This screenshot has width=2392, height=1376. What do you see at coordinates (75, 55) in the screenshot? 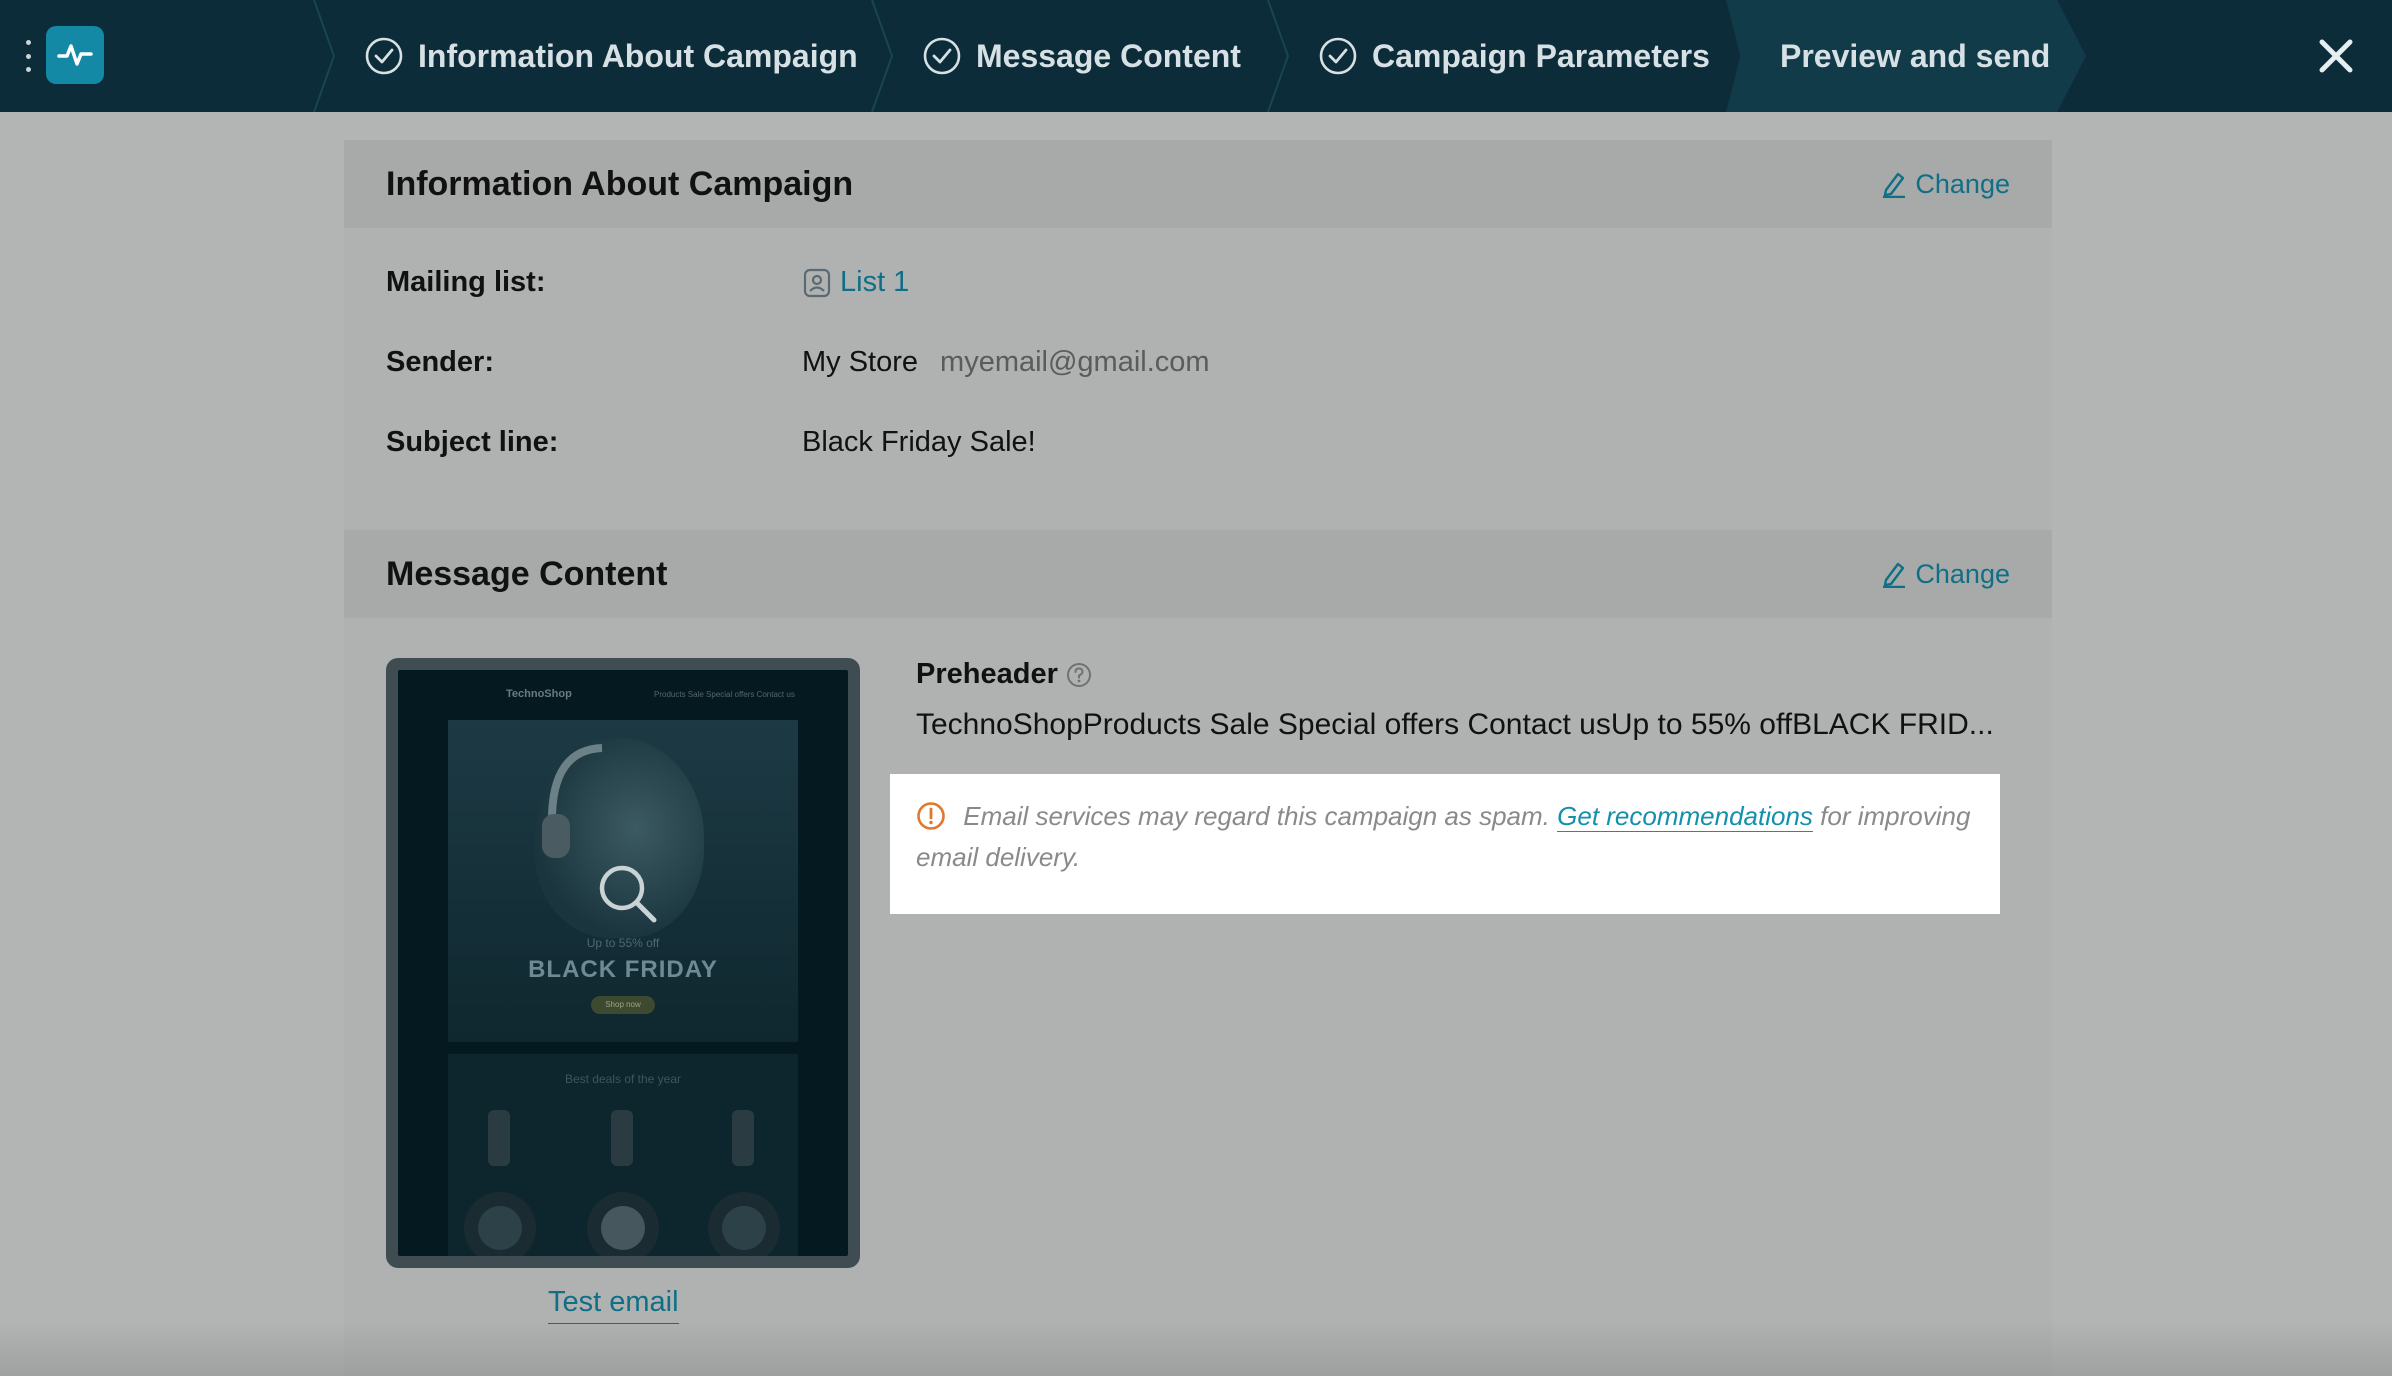
I see `pulse-icon` at bounding box center [75, 55].